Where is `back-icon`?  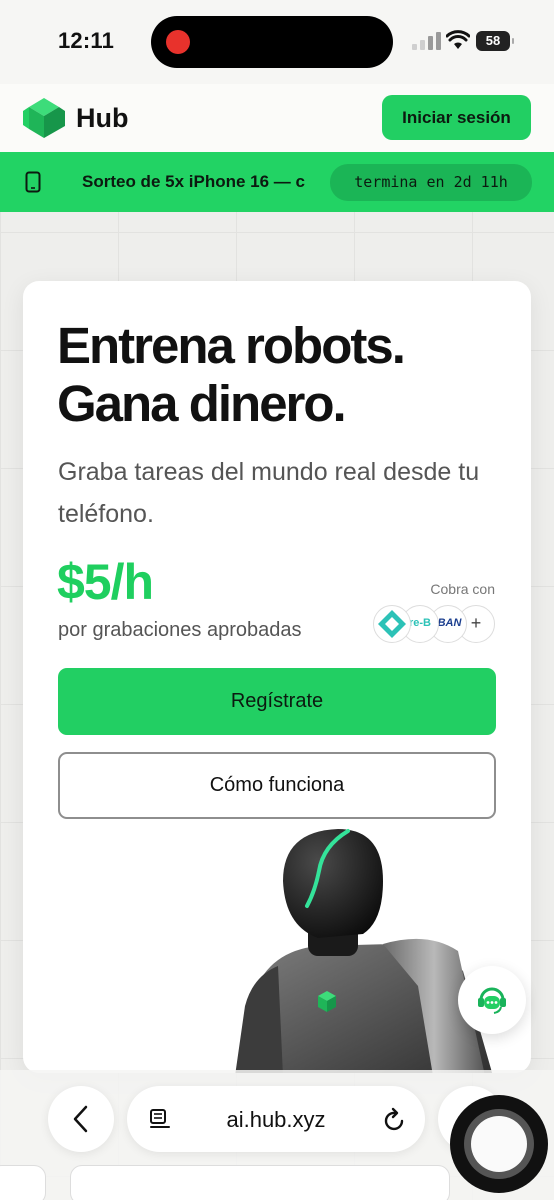
back-icon is located at coordinates (80, 1119).